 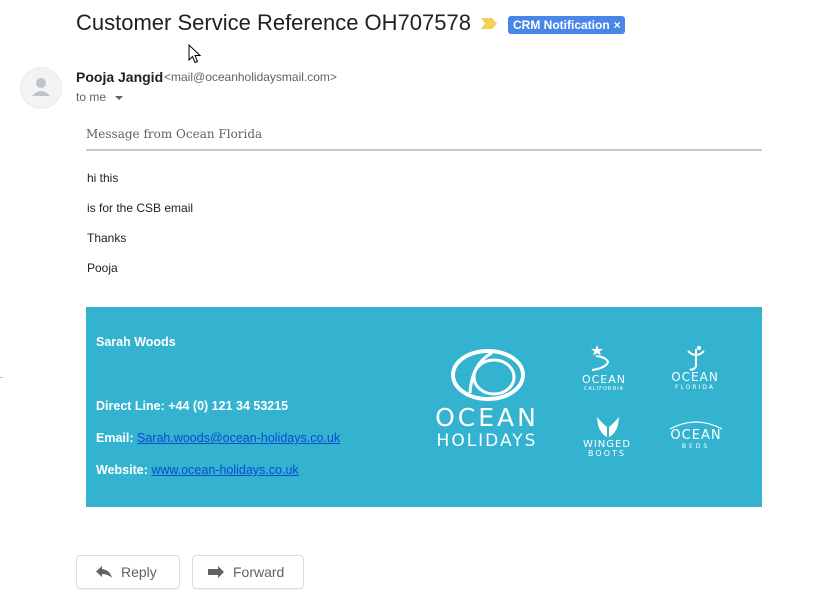 What do you see at coordinates (224, 470) in the screenshot?
I see `signature-website-link: www.ocean-holidays.co.uk` at bounding box center [224, 470].